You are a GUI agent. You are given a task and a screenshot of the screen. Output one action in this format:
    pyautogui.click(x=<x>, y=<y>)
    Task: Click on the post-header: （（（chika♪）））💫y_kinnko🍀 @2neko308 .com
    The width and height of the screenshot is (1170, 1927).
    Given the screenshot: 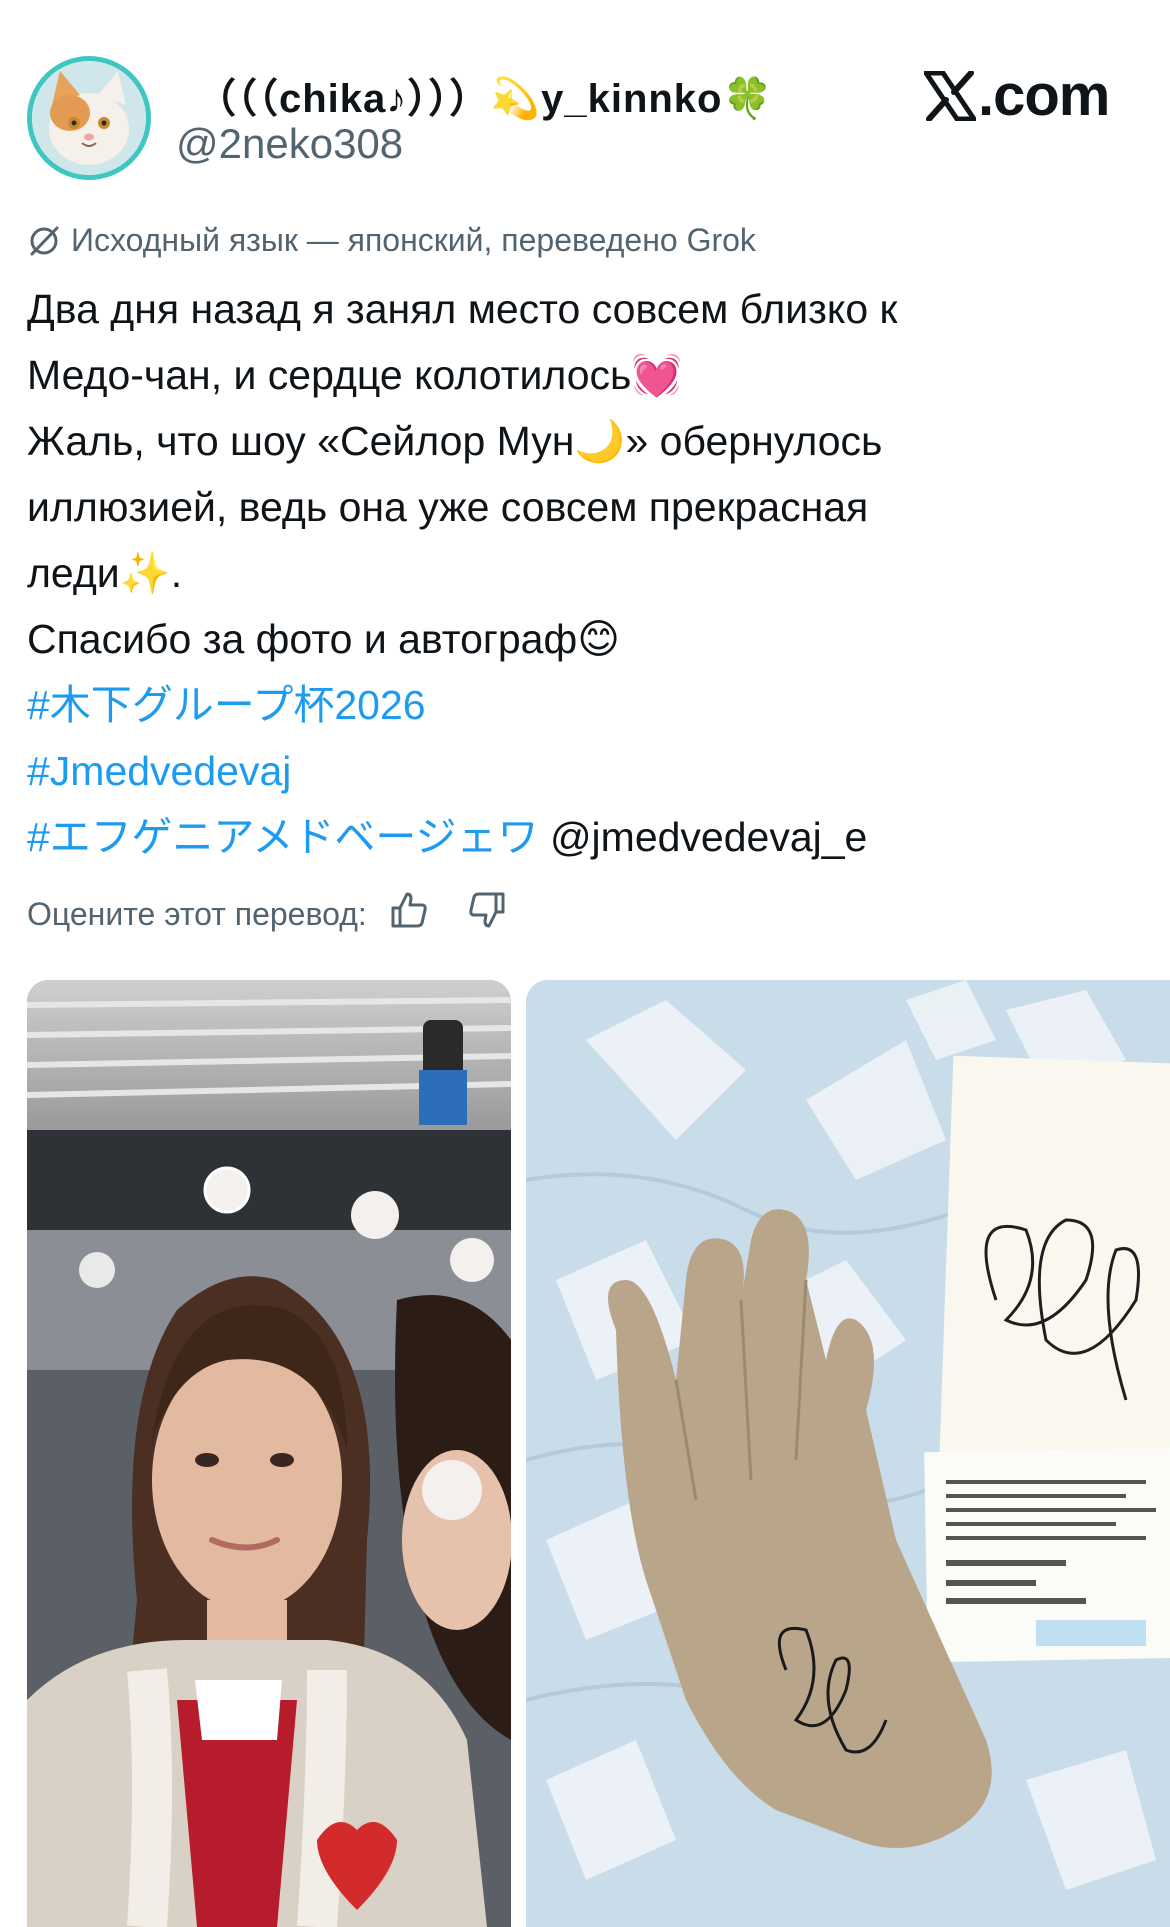 What is the action you would take?
    pyautogui.click(x=585, y=100)
    